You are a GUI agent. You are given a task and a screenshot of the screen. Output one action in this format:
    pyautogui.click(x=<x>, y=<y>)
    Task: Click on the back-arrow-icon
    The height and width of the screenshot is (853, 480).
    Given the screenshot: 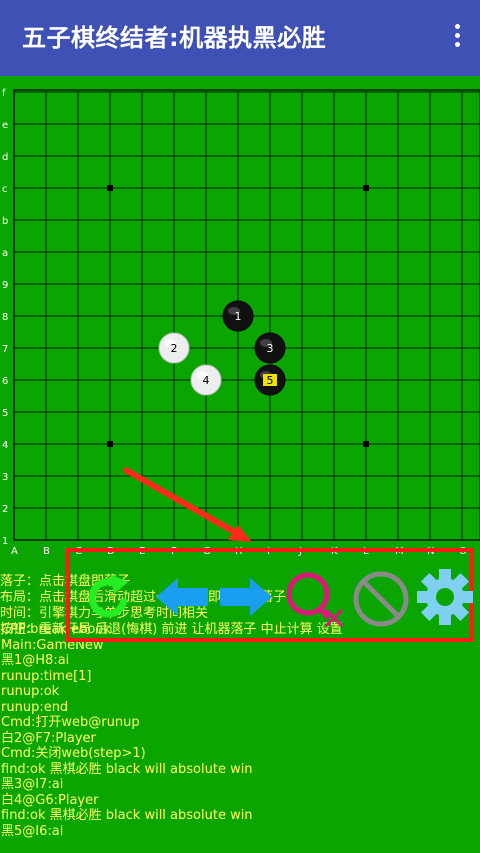 What is the action you would take?
    pyautogui.click(x=182, y=597)
    